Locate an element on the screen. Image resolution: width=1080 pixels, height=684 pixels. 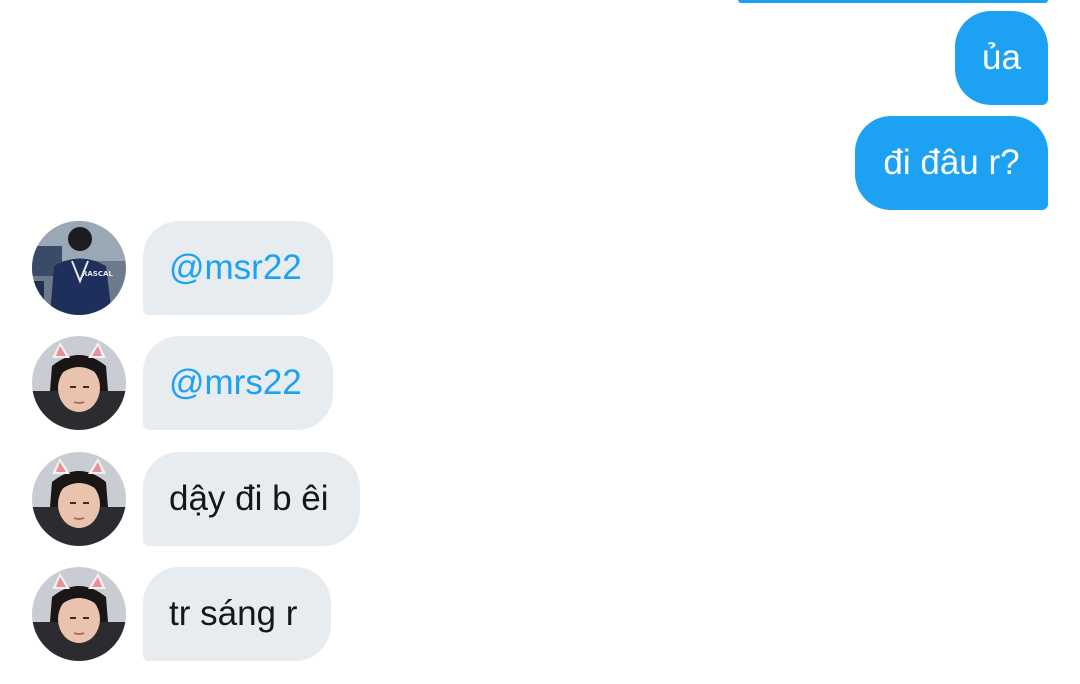
sender-avatar: RASCAL is located at coordinates (79, 268).